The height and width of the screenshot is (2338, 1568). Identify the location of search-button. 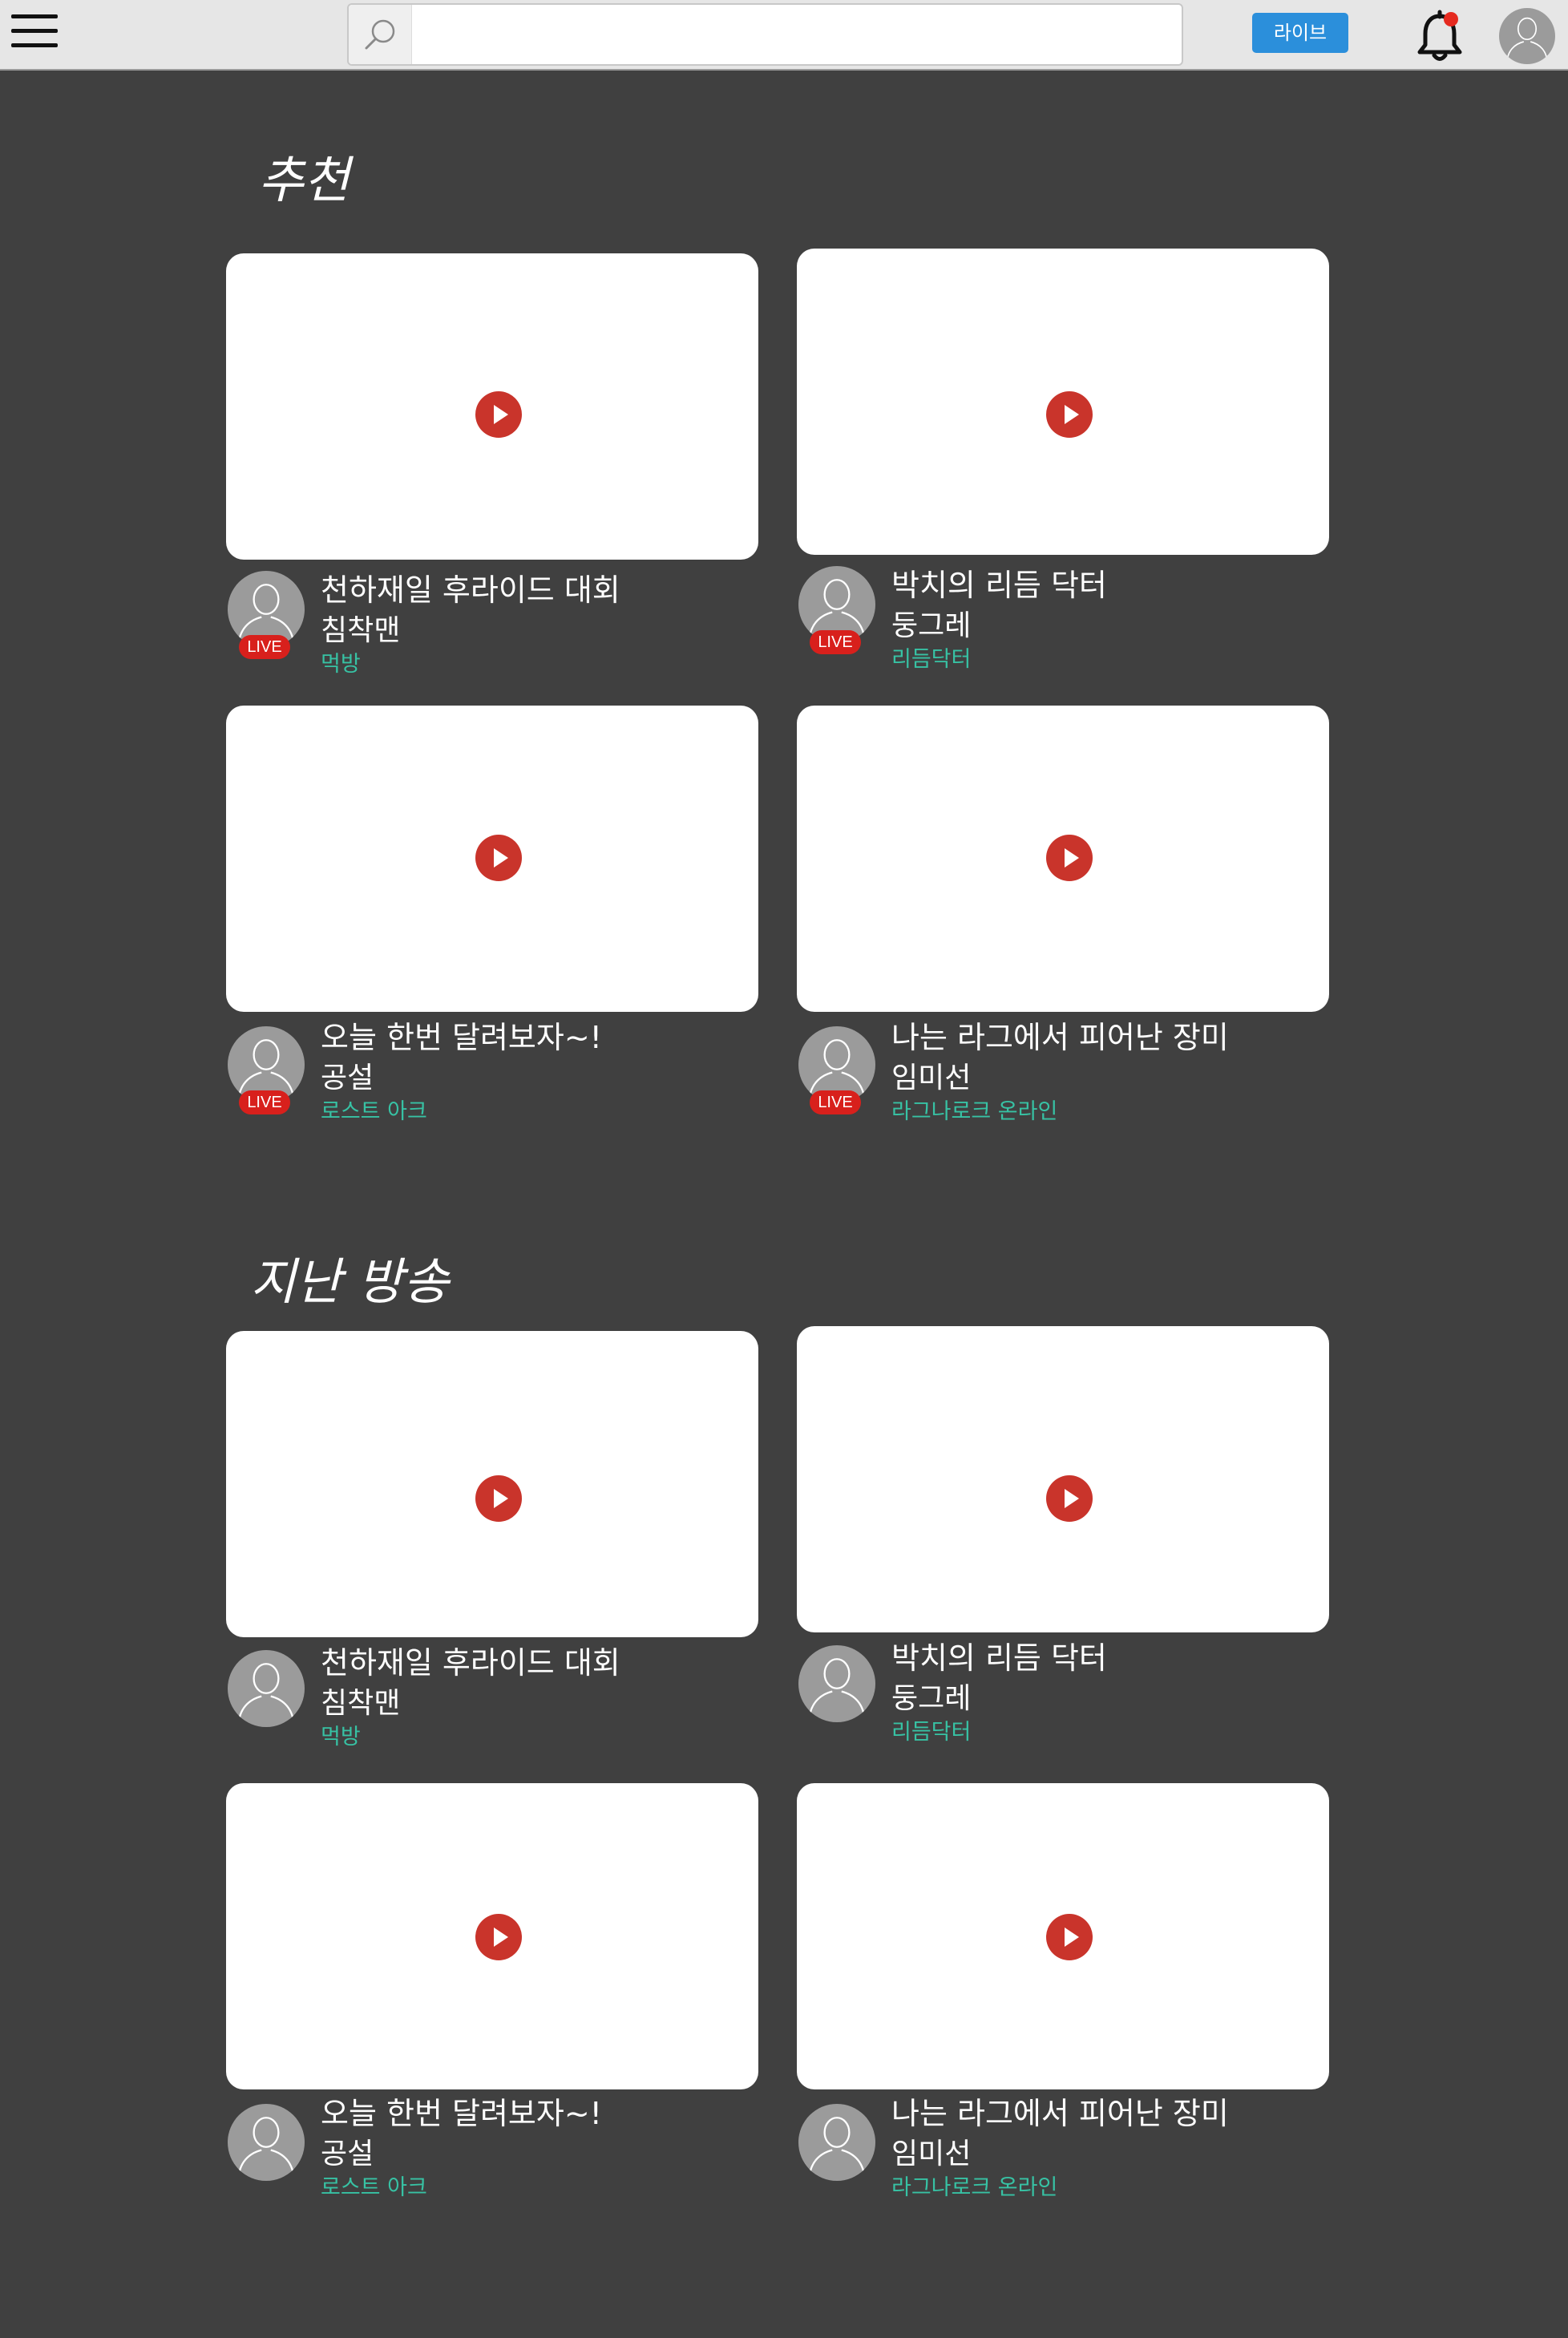
(380, 34).